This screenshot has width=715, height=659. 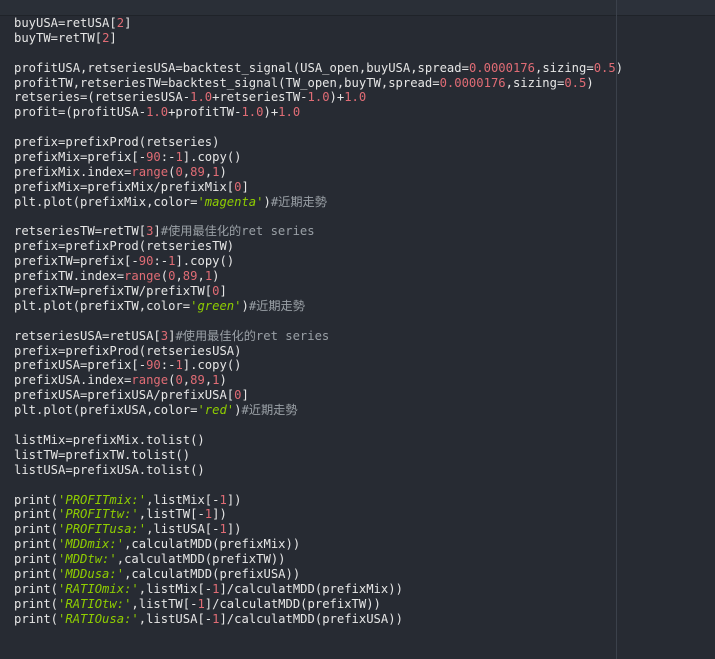 I want to click on code-line: prefixTW.index=range(0,89,1), so click(x=318, y=276).